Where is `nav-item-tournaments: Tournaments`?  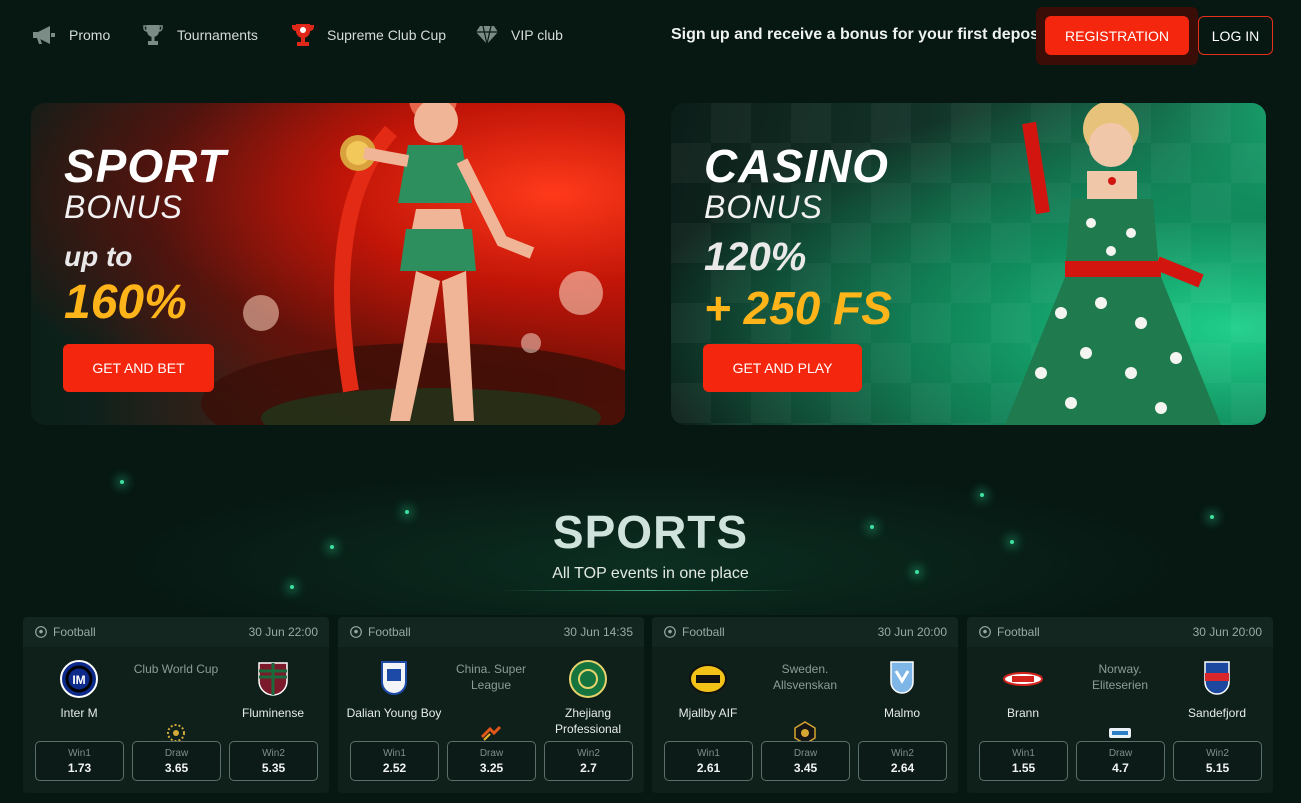 nav-item-tournaments: Tournaments is located at coordinates (199, 35).